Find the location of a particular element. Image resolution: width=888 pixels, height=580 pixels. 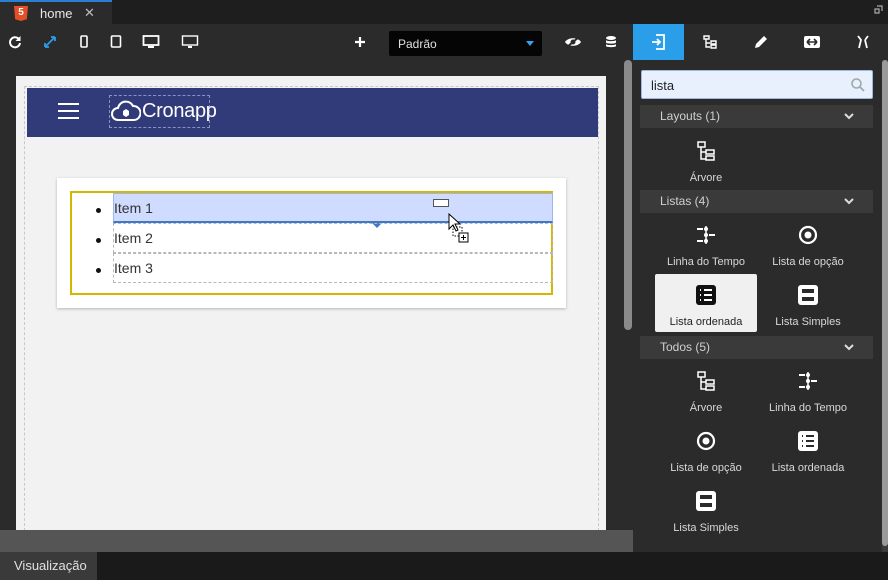

app-navbar: Cronapp is located at coordinates (312, 112).